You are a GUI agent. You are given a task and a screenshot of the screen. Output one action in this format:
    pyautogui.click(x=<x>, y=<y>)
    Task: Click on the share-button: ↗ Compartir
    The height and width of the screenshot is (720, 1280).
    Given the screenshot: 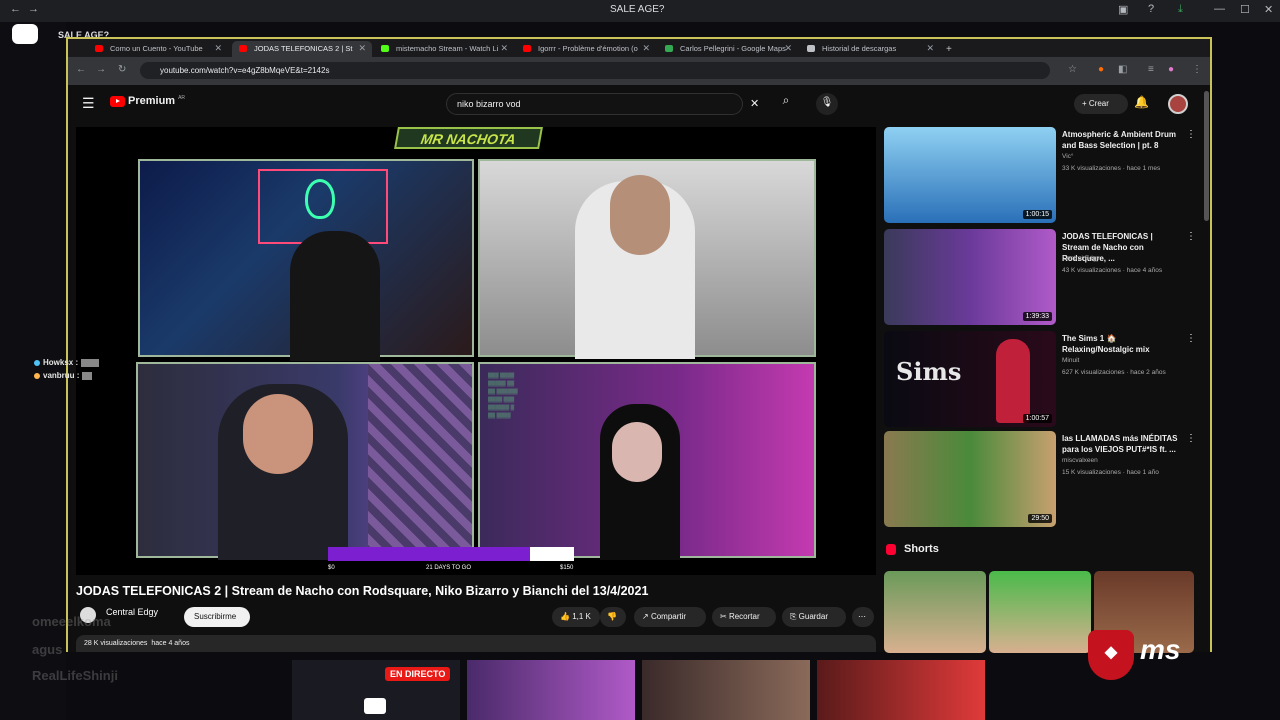 What is the action you would take?
    pyautogui.click(x=670, y=617)
    